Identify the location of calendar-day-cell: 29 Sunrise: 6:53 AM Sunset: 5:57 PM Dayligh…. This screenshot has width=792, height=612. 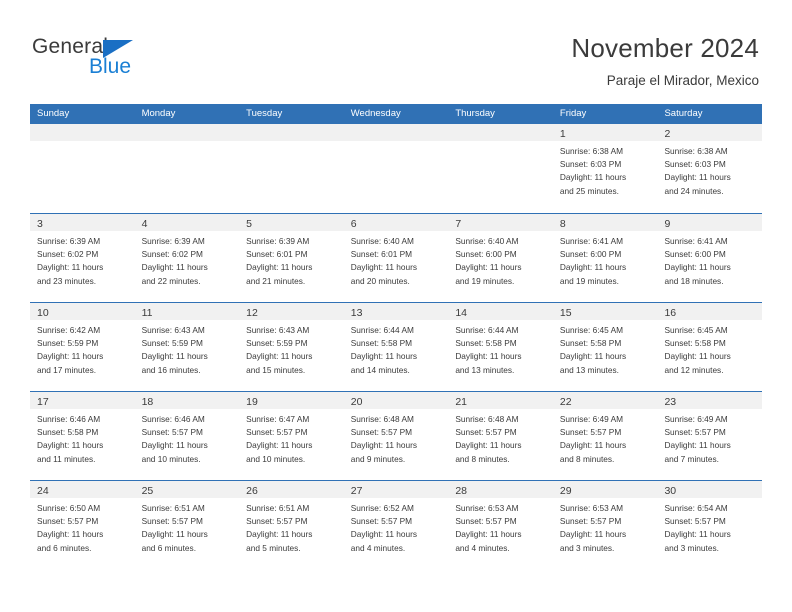
(605, 525).